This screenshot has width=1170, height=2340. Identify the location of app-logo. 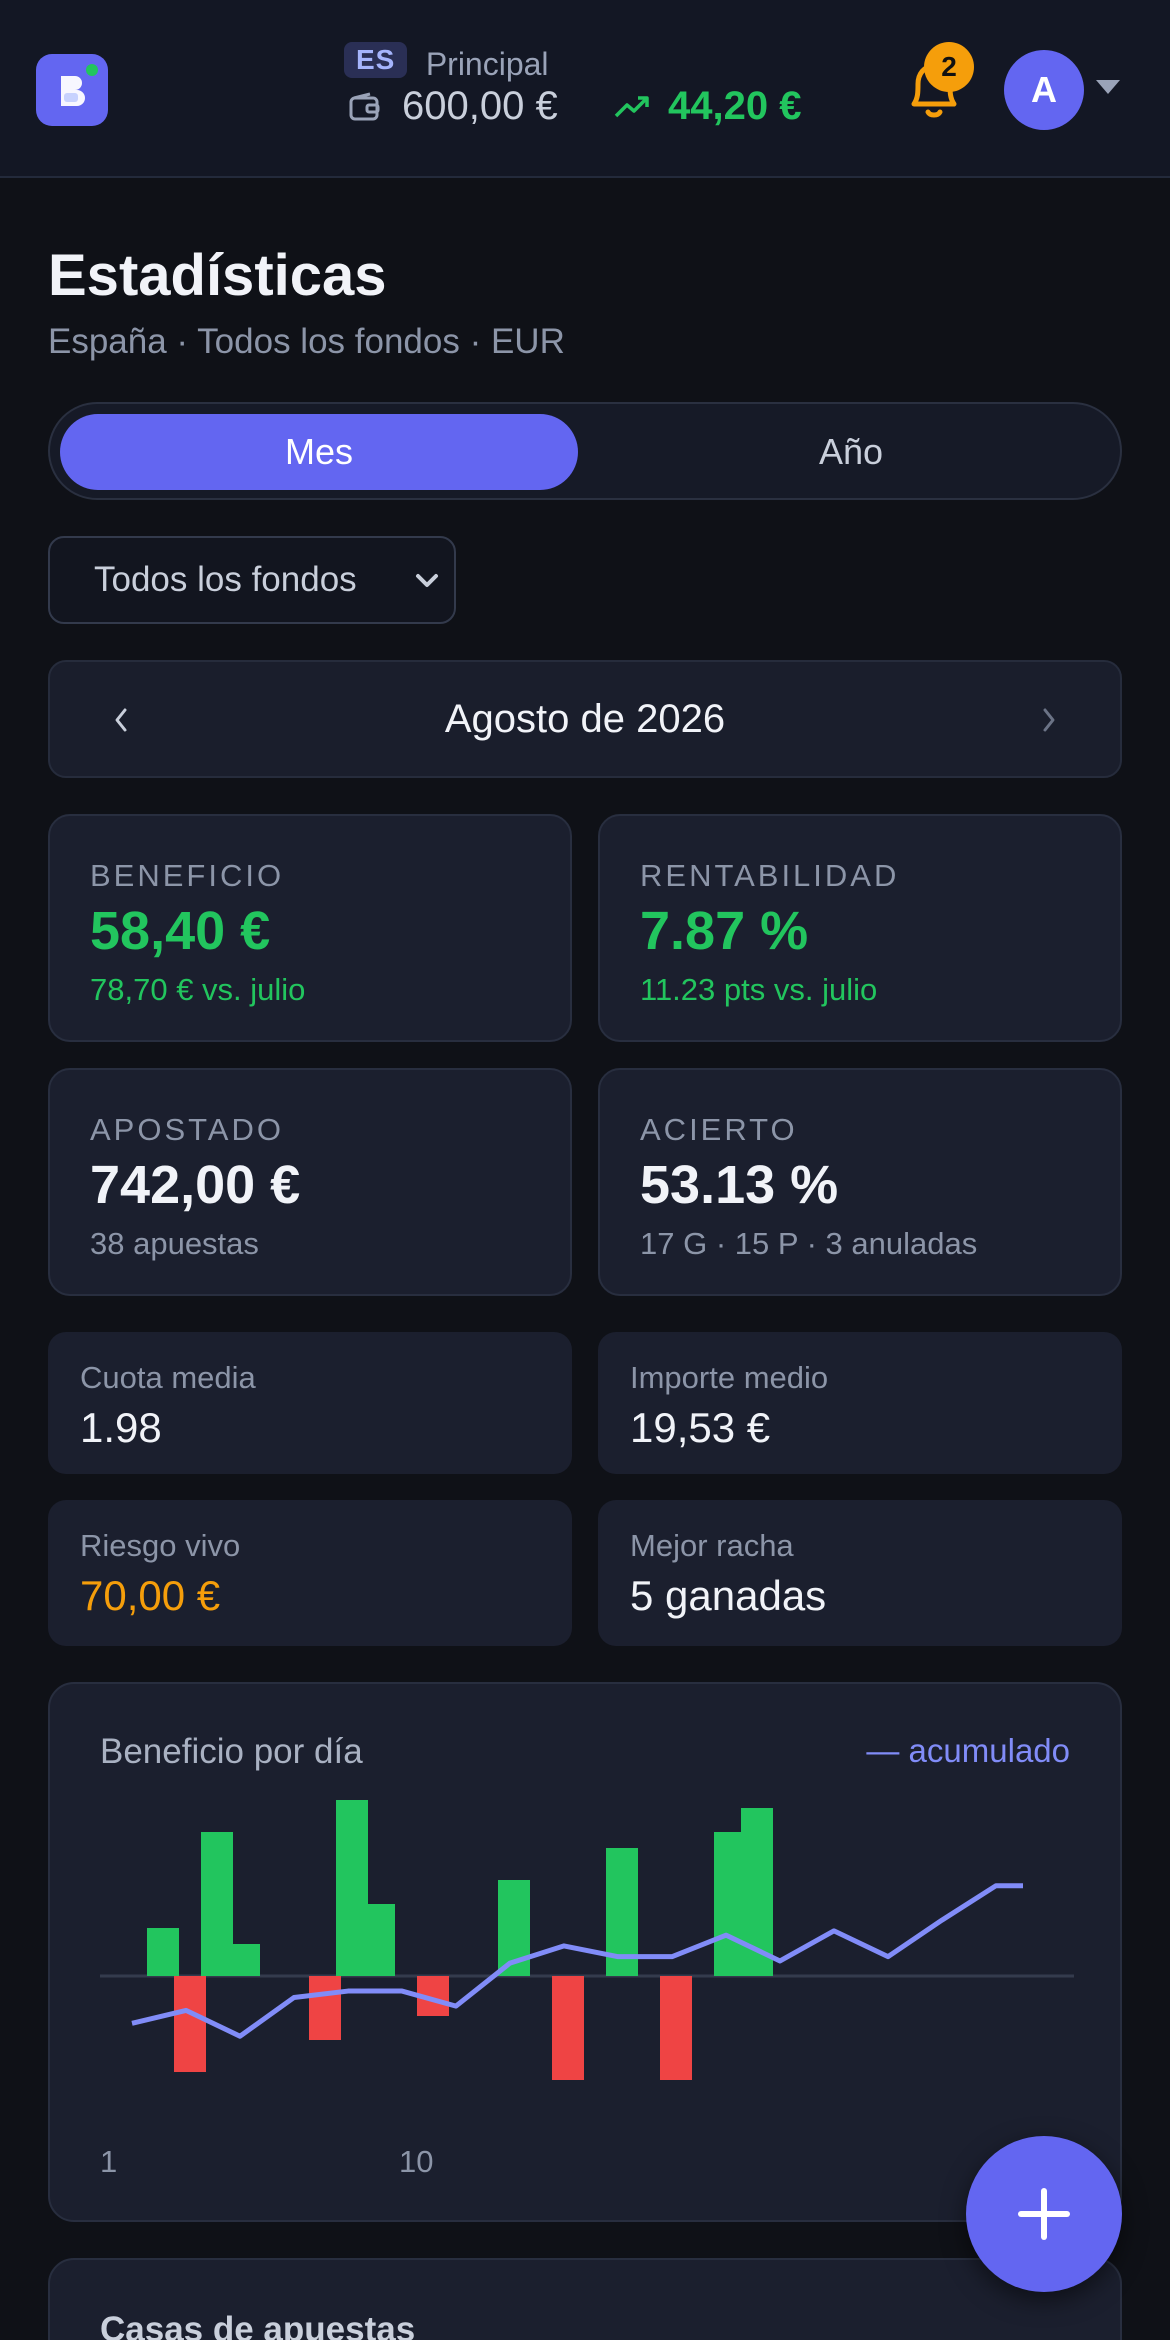
(72, 90).